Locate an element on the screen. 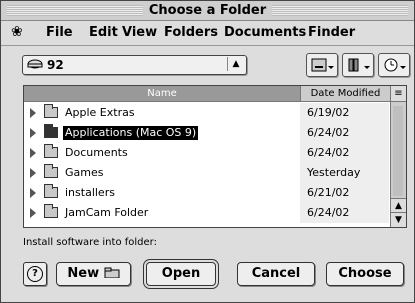  help-button: ? is located at coordinates (35, 274).